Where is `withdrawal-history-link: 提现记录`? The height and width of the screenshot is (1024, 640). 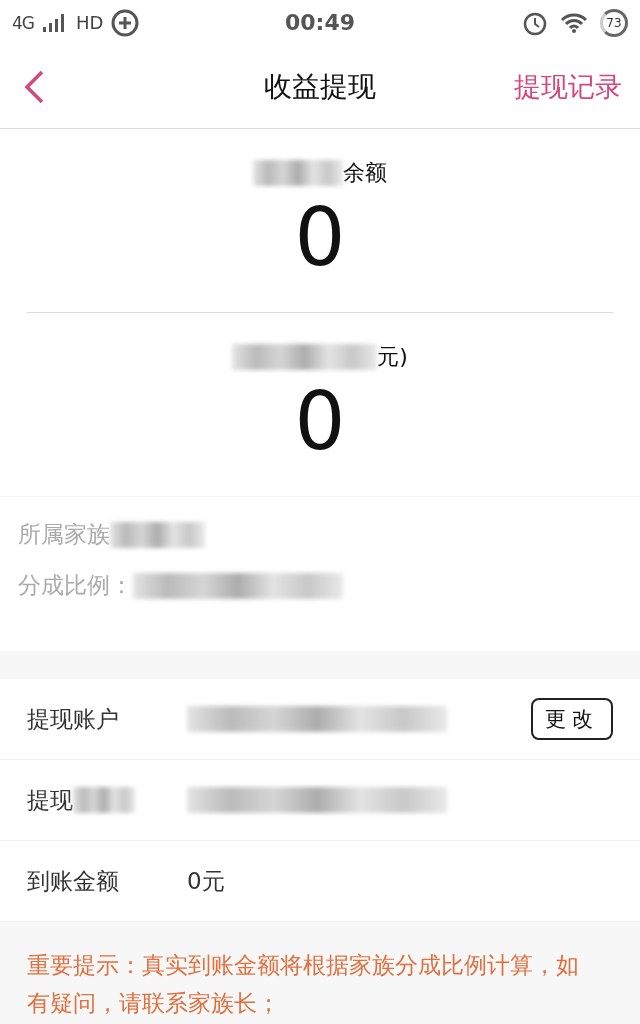 withdrawal-history-link: 提现记录 is located at coordinates (568, 86).